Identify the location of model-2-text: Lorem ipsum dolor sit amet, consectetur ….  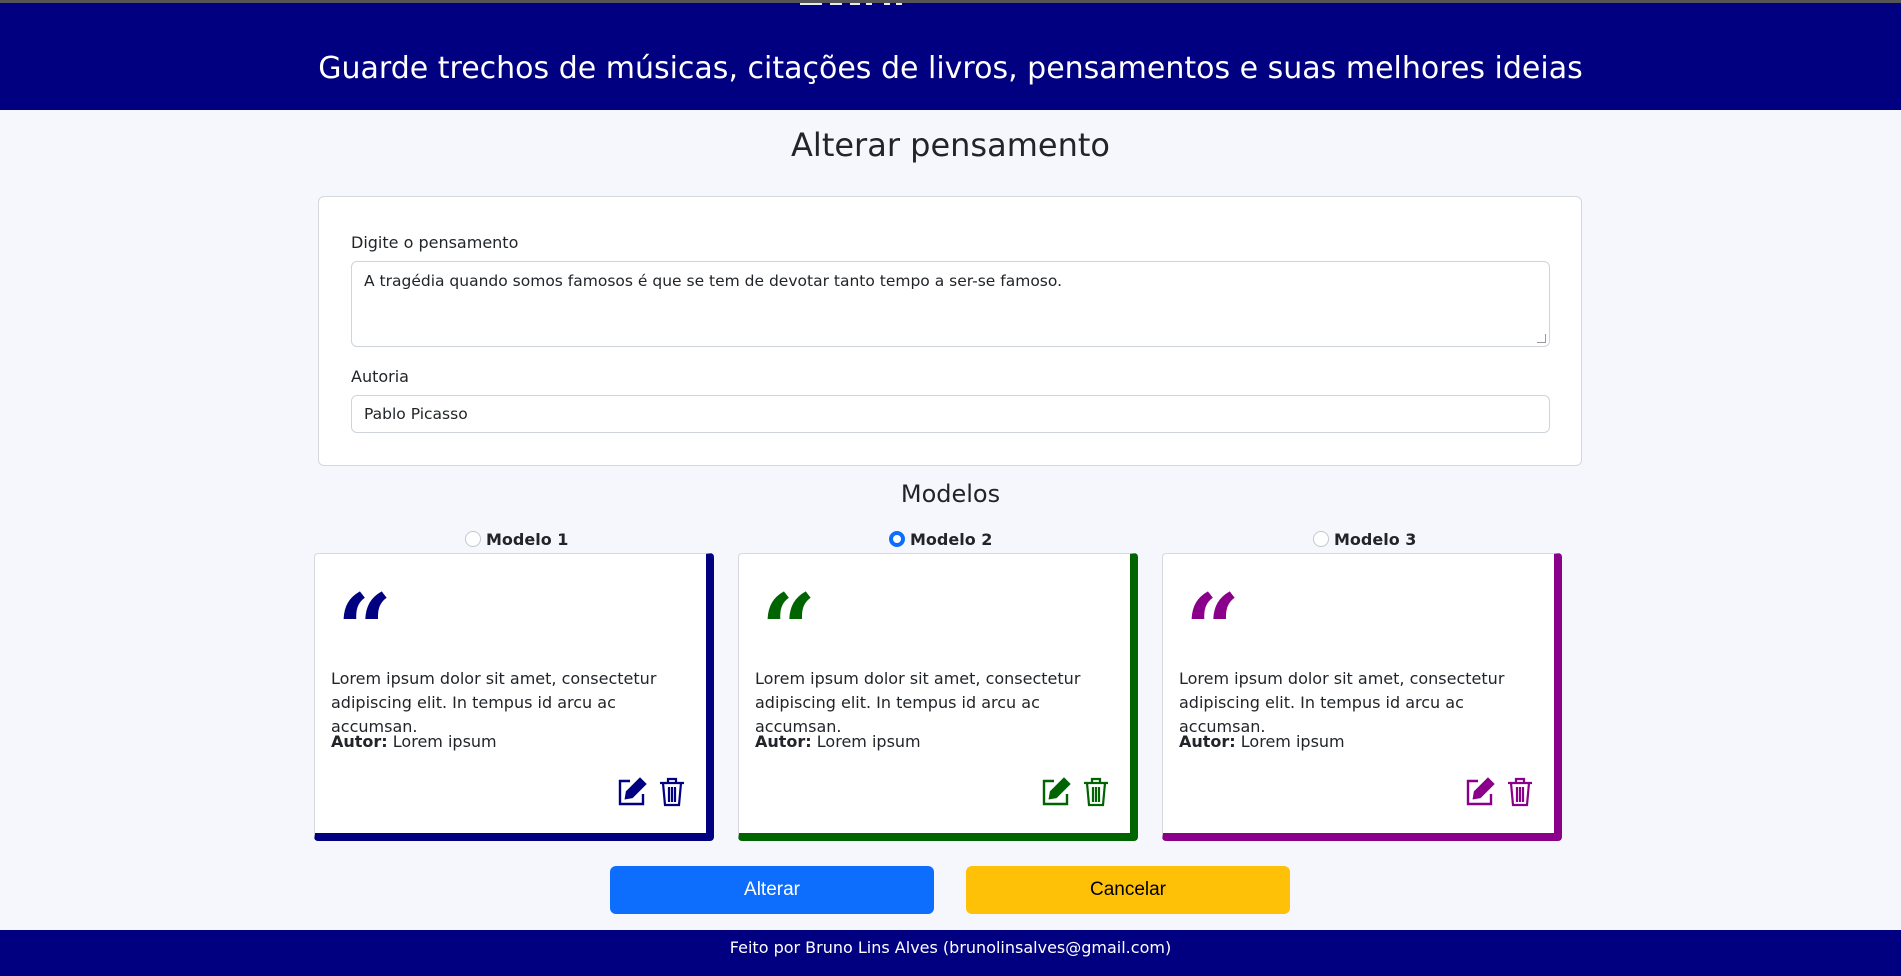
(918, 702).